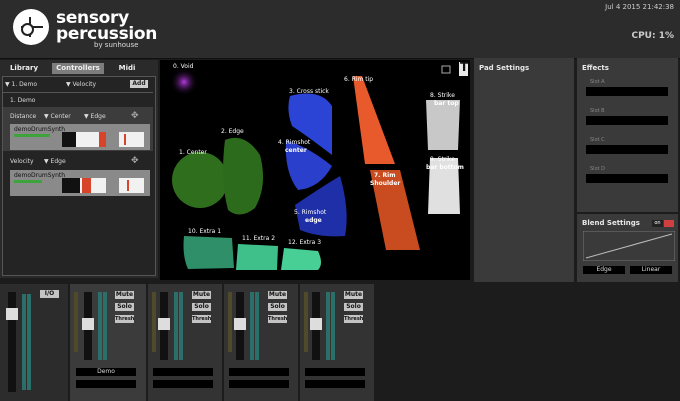 This screenshot has height=401, width=680. I want to click on pad-settings-title: Pad Settings, so click(504, 68).